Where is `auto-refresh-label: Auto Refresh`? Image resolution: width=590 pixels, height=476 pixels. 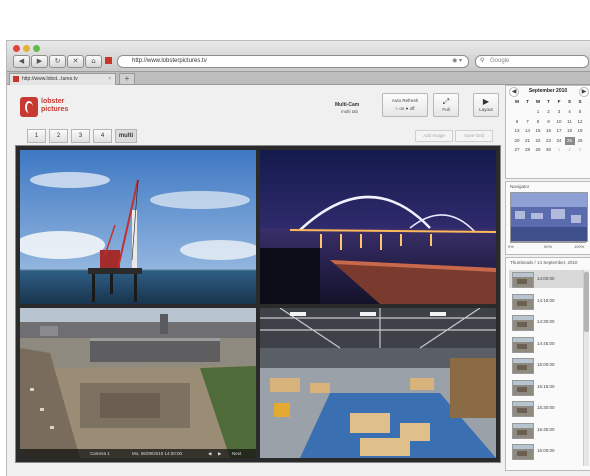 auto-refresh-label: Auto Refresh is located at coordinates (405, 100).